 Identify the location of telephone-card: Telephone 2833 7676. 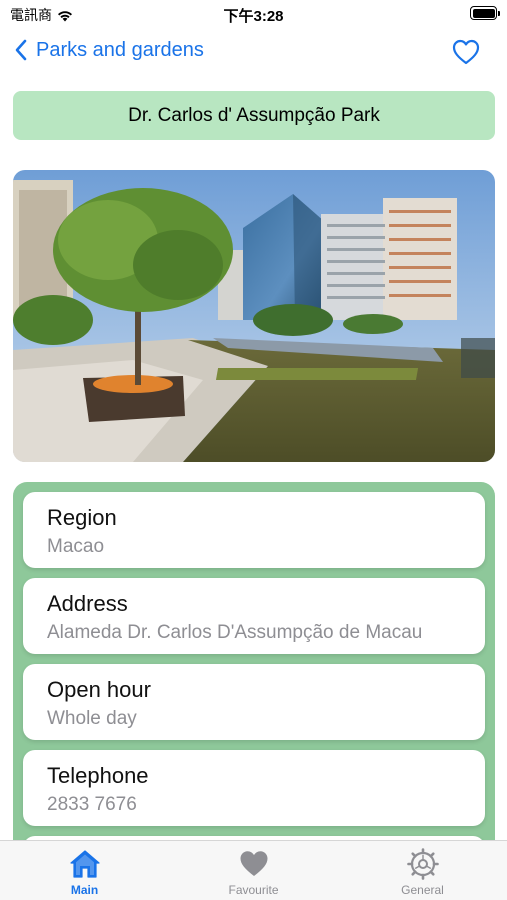
(254, 788).